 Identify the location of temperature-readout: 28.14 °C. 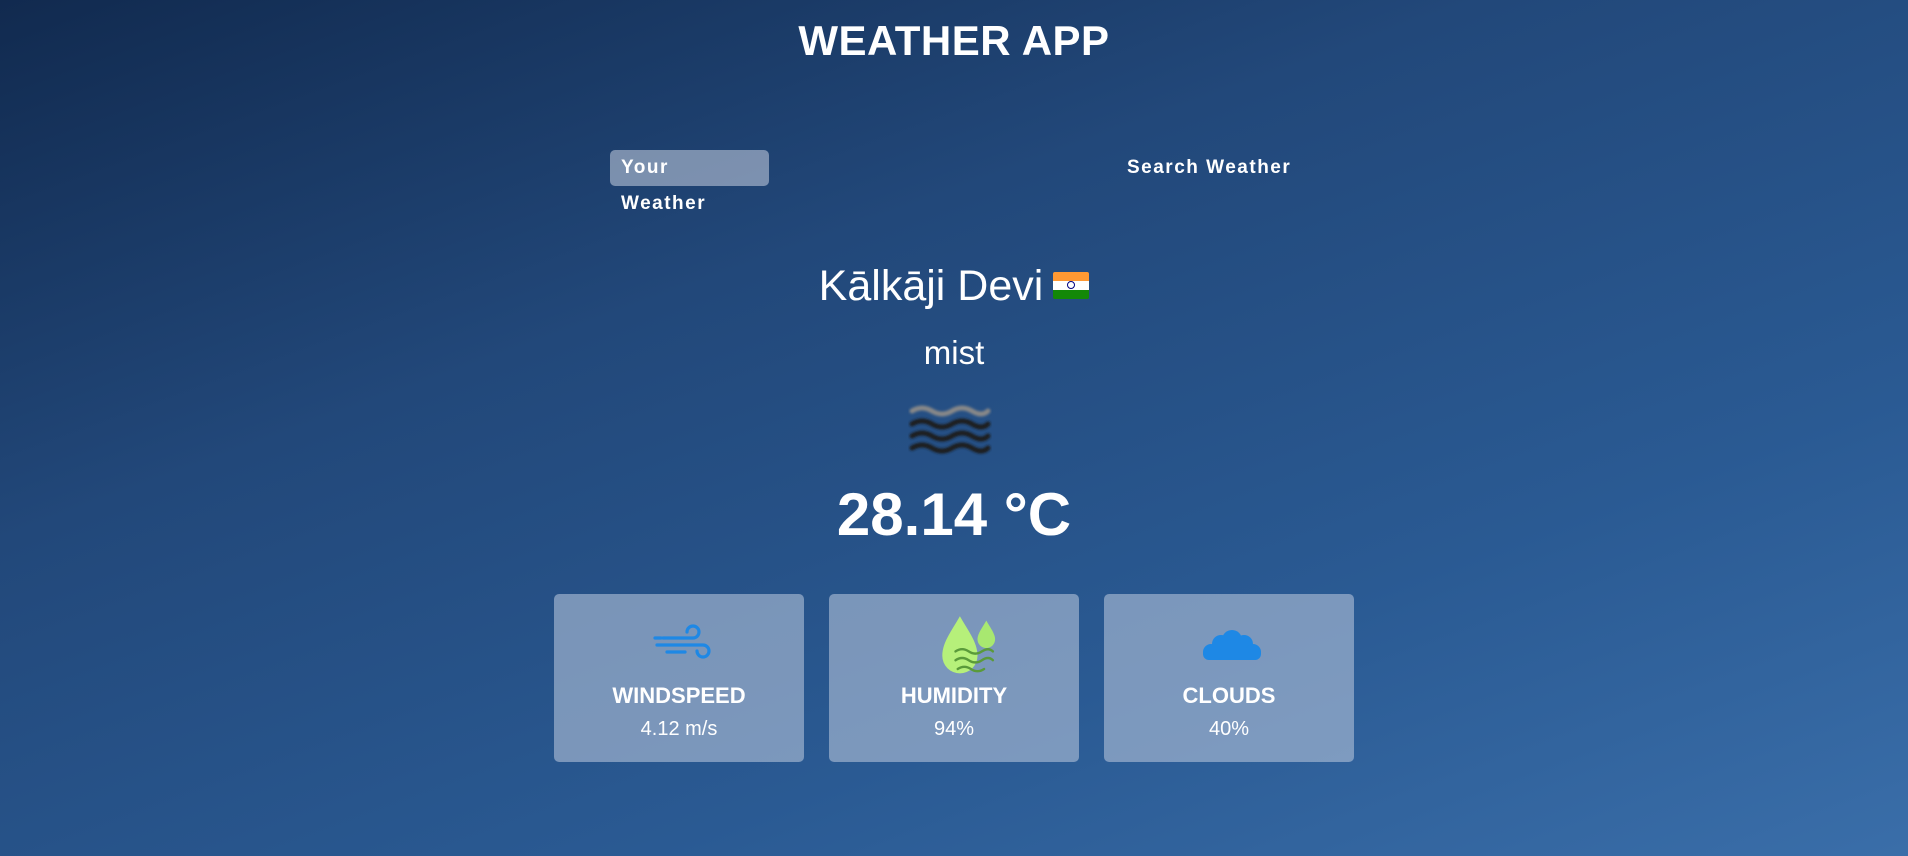
(954, 514).